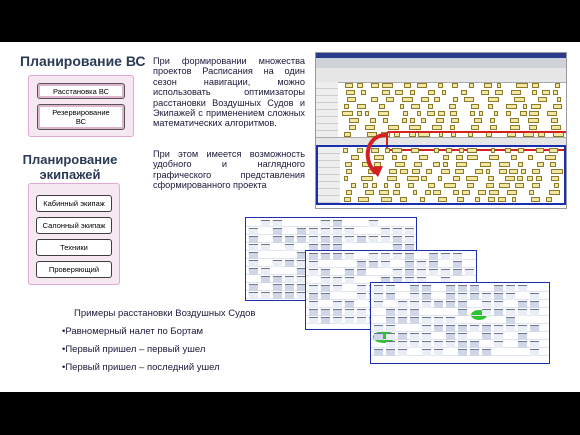 The height and width of the screenshot is (435, 580). I want to click on timeline-header, so click(441, 75).